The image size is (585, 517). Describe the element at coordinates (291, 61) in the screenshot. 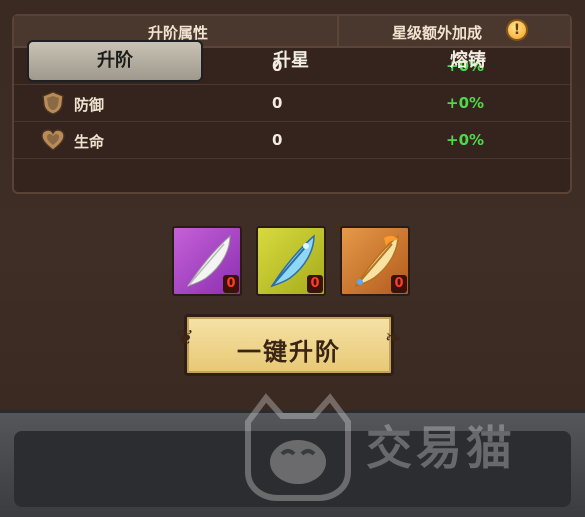

I see `tab-star-up: 升星` at that location.